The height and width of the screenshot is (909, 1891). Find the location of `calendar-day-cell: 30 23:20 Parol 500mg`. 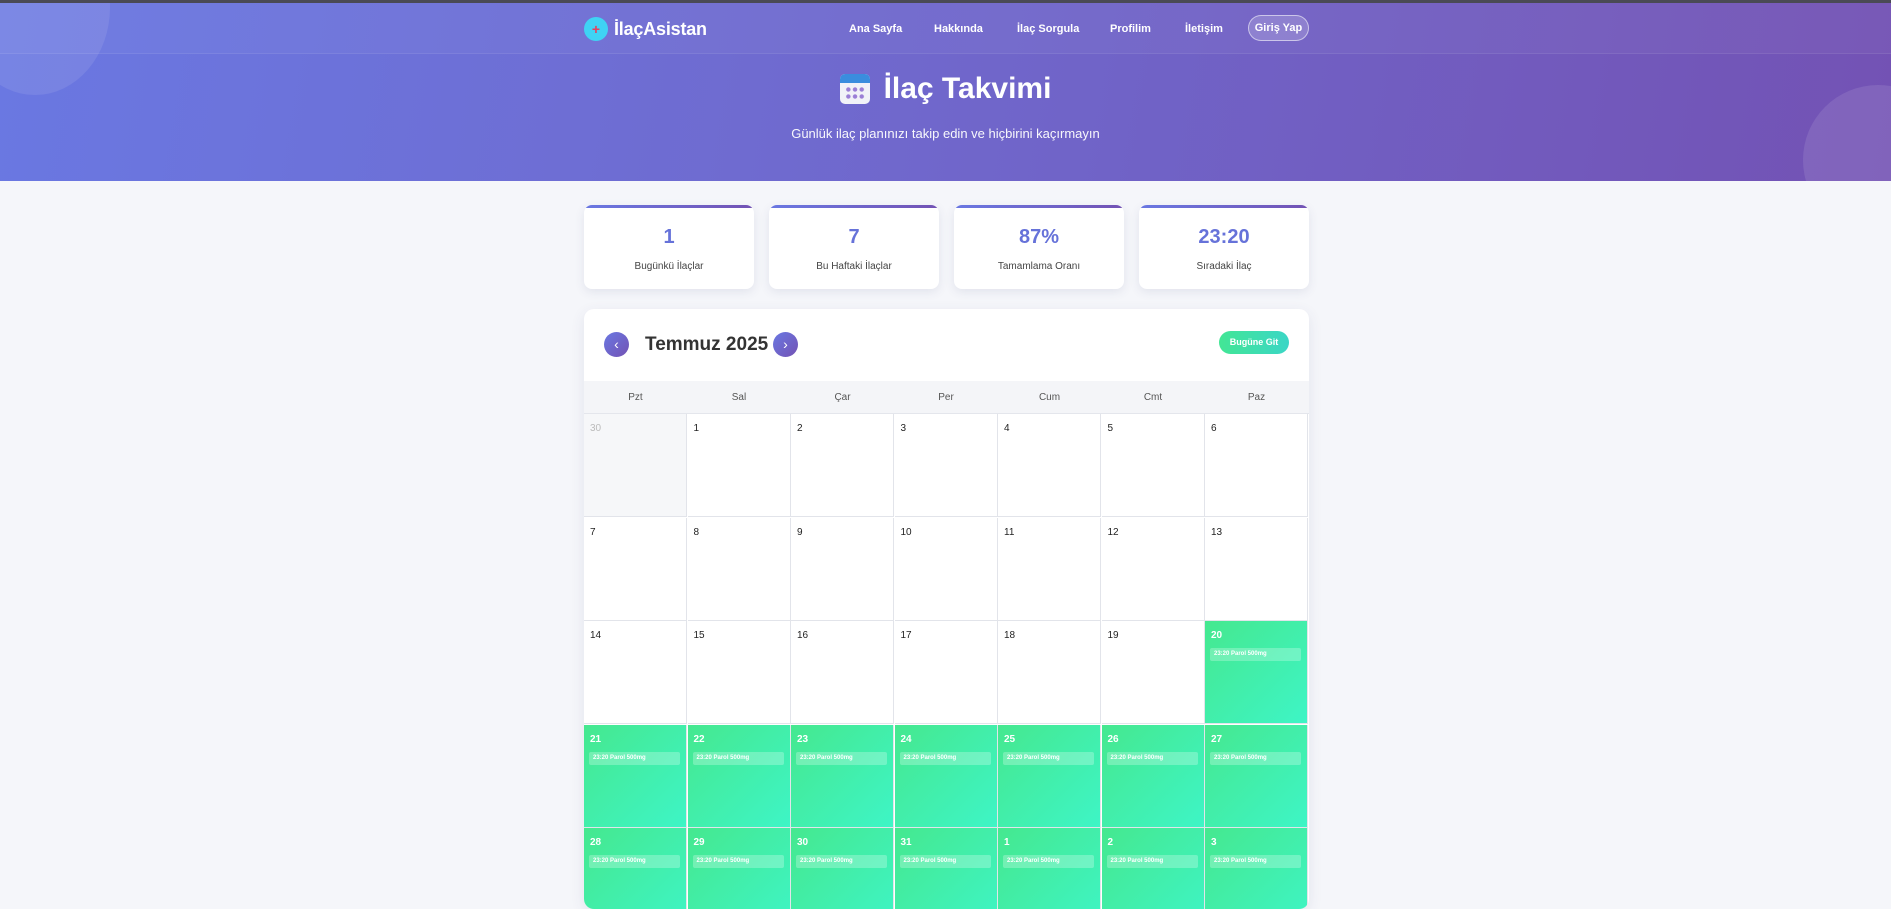

calendar-day-cell: 30 23:20 Parol 500mg is located at coordinates (842, 868).